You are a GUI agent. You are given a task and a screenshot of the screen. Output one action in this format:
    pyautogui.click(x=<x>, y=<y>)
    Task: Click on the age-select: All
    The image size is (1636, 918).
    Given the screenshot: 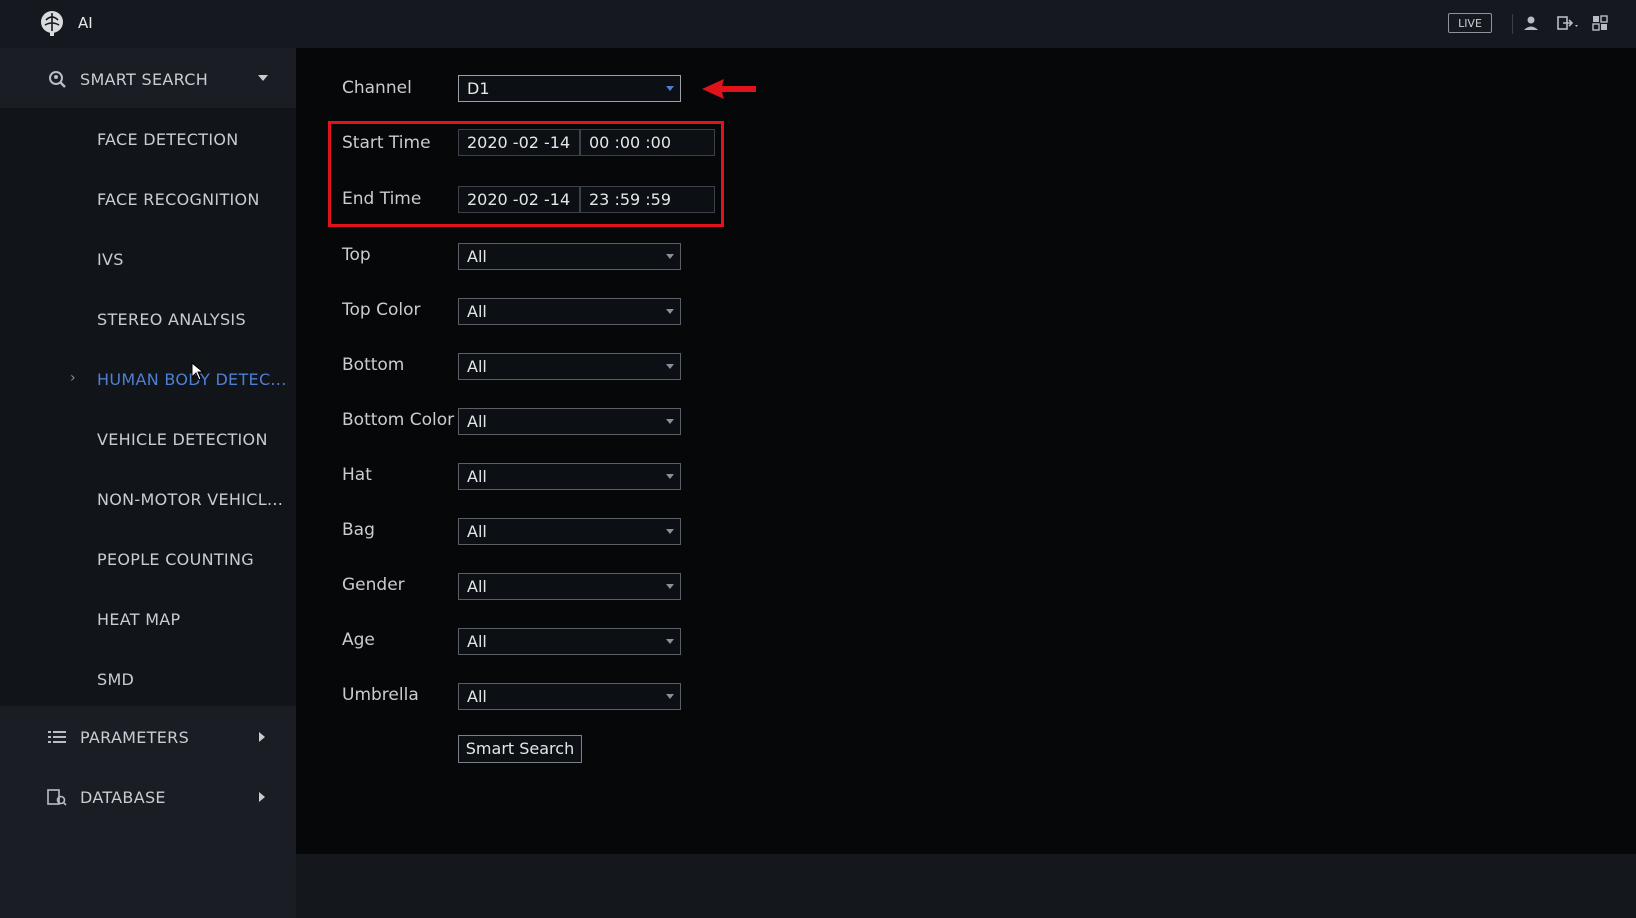 What is the action you would take?
    pyautogui.click(x=569, y=641)
    